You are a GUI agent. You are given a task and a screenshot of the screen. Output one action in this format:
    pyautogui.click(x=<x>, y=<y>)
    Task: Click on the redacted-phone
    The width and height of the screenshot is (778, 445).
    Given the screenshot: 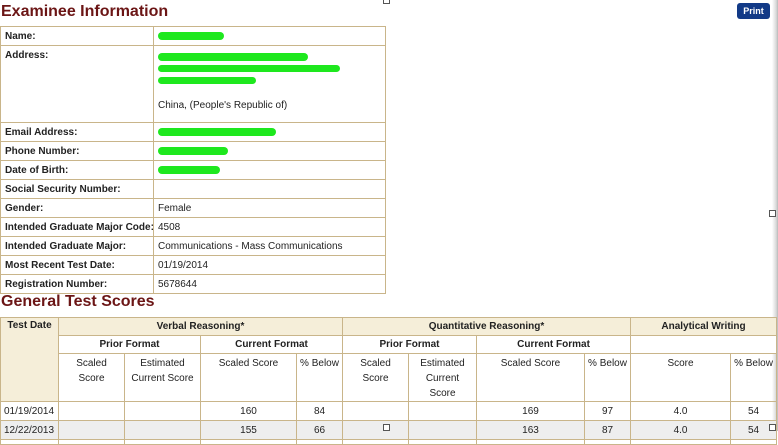 What is the action you would take?
    pyautogui.click(x=193, y=150)
    